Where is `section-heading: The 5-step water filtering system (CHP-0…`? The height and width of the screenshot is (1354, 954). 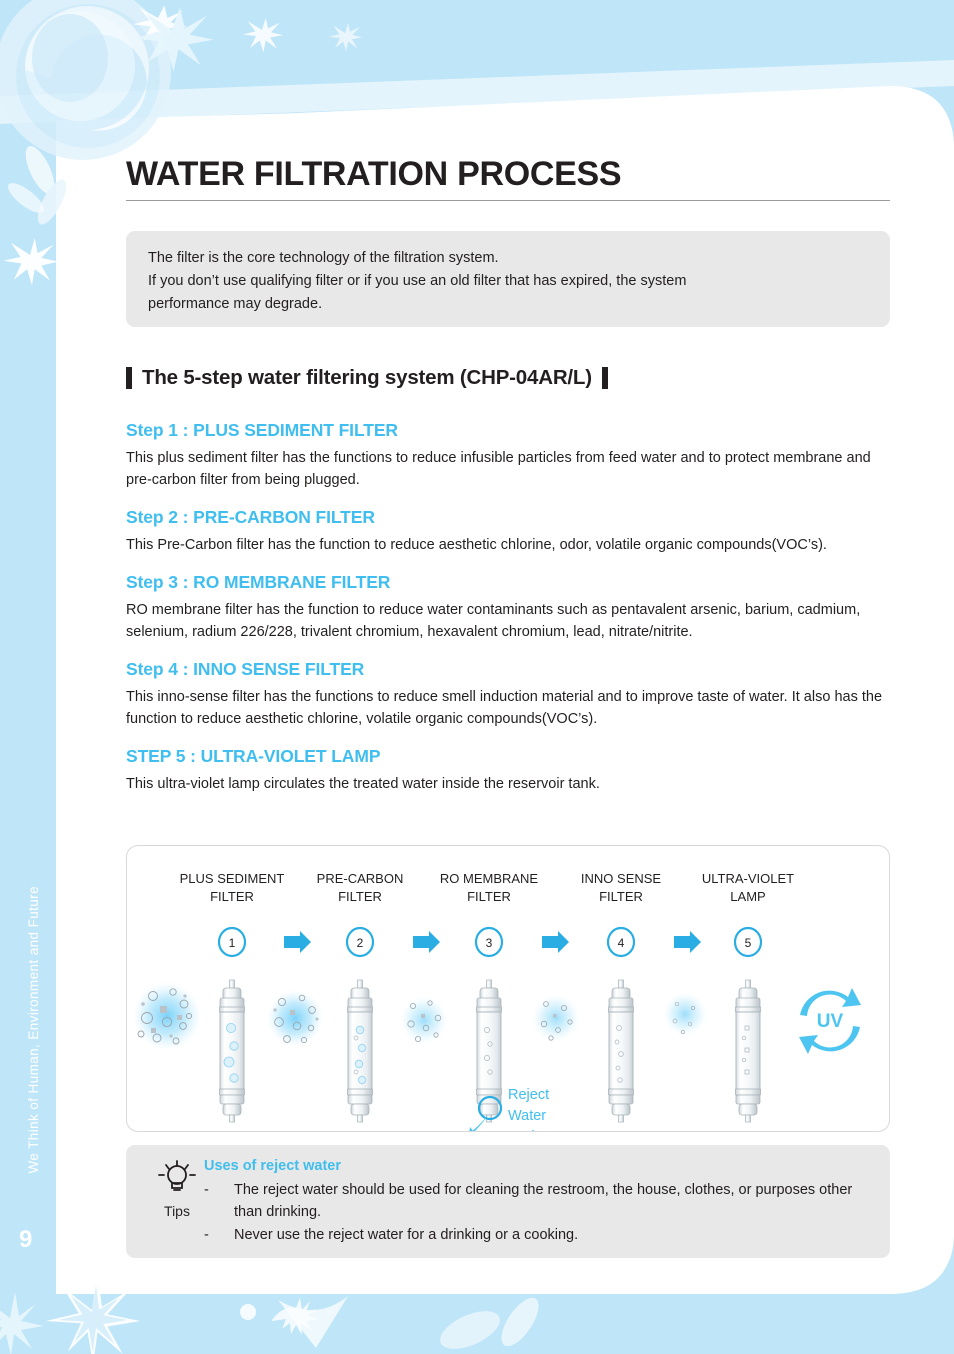
section-heading: The 5-step water filtering system (CHP-0… is located at coordinates (367, 378).